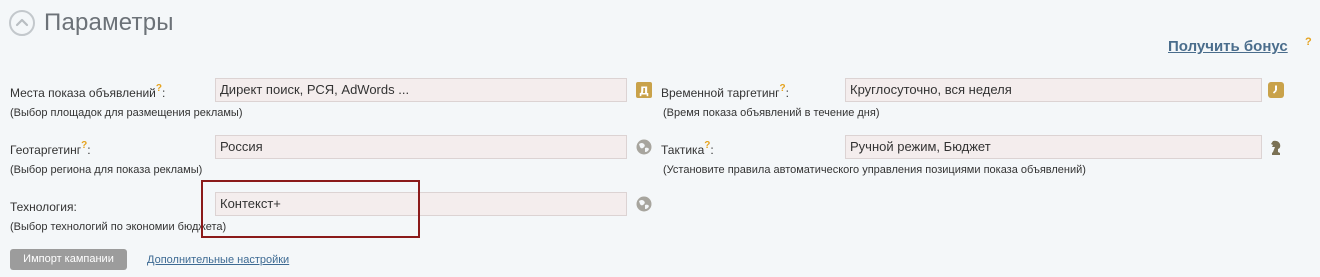  Describe the element at coordinates (1228, 46) in the screenshot. I see `get-bonus-link: Получить бонус` at that location.